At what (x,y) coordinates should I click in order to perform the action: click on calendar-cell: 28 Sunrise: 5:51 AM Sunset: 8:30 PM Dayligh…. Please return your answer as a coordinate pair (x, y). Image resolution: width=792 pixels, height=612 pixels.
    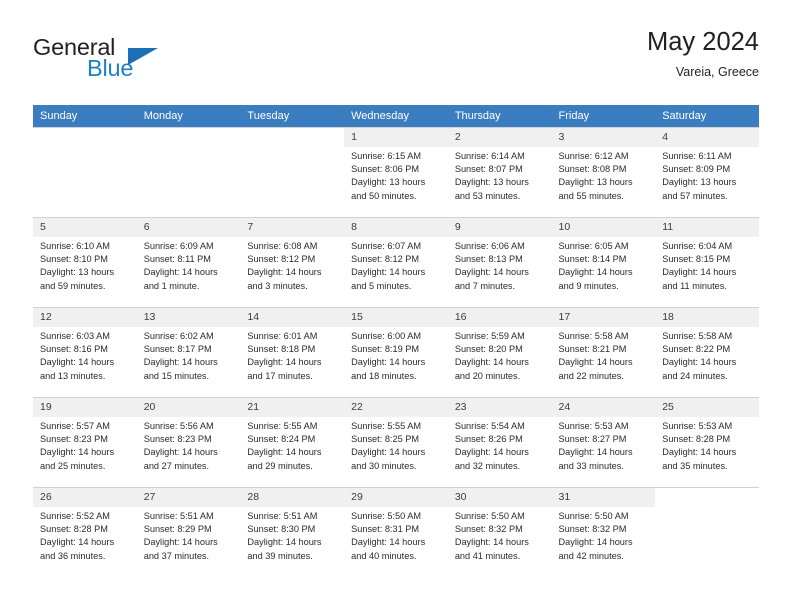
    Looking at the image, I should click on (292, 532).